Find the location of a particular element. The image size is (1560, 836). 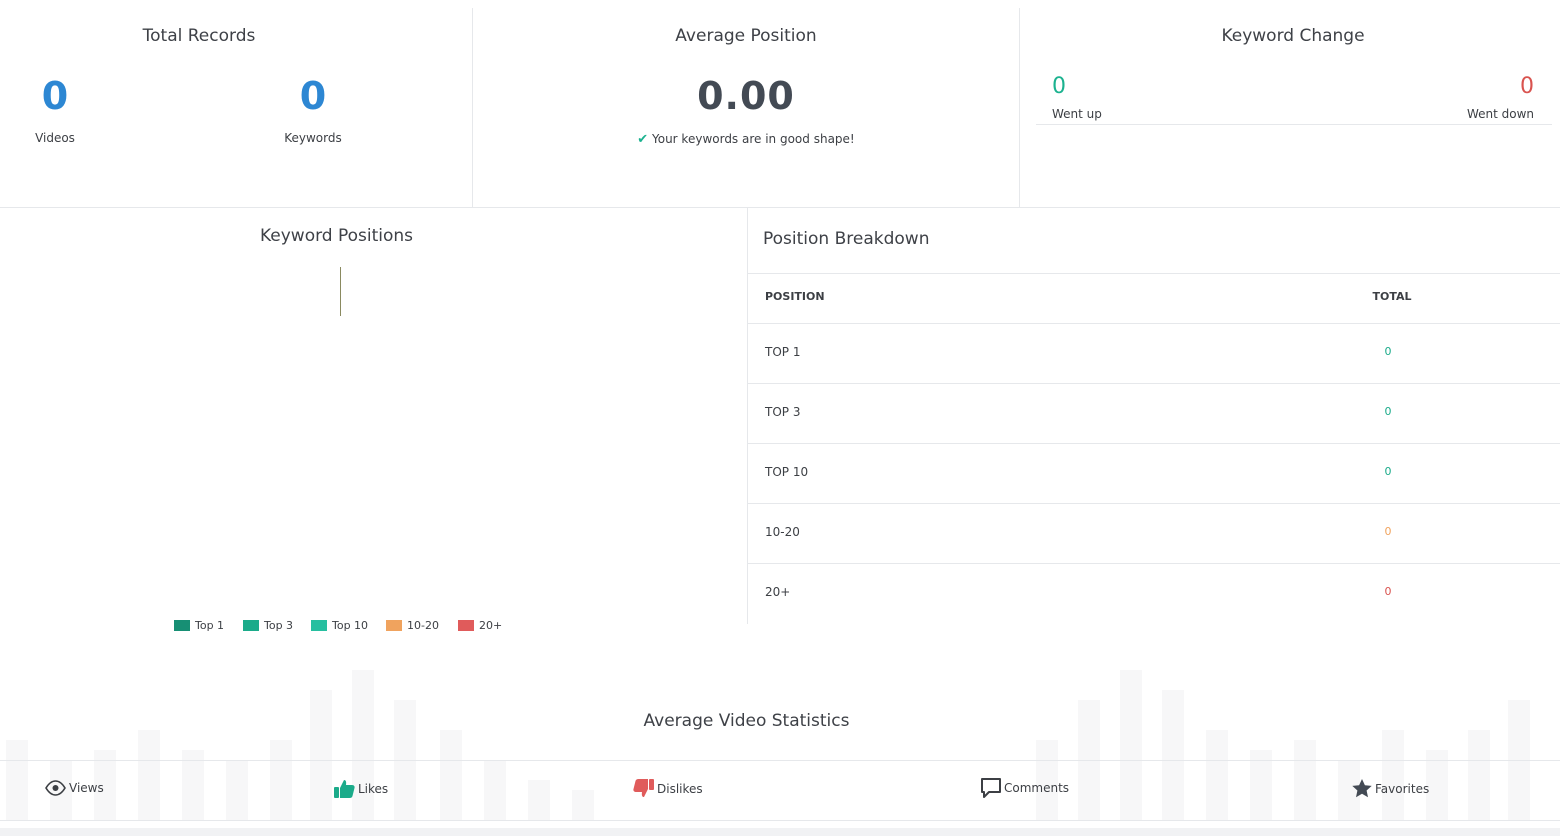

stat-comments: Comments is located at coordinates (1025, 788).